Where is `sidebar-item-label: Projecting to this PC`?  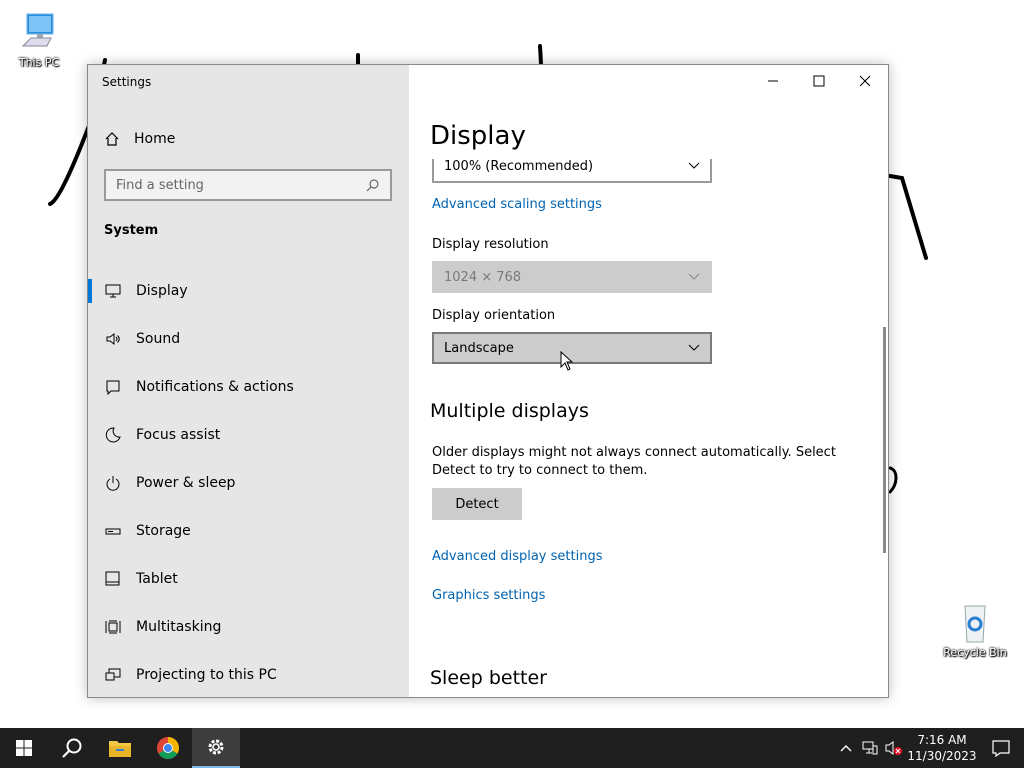 sidebar-item-label: Projecting to this PC is located at coordinates (206, 675).